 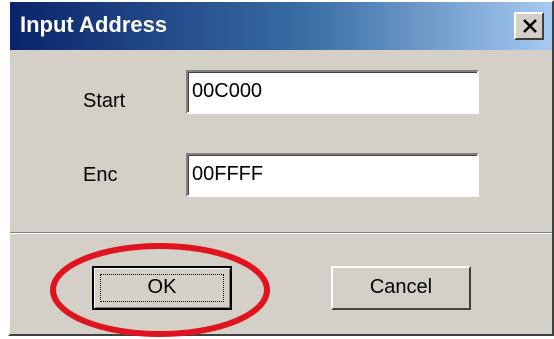 What do you see at coordinates (94, 24) in the screenshot?
I see `window-title: Input Address` at bounding box center [94, 24].